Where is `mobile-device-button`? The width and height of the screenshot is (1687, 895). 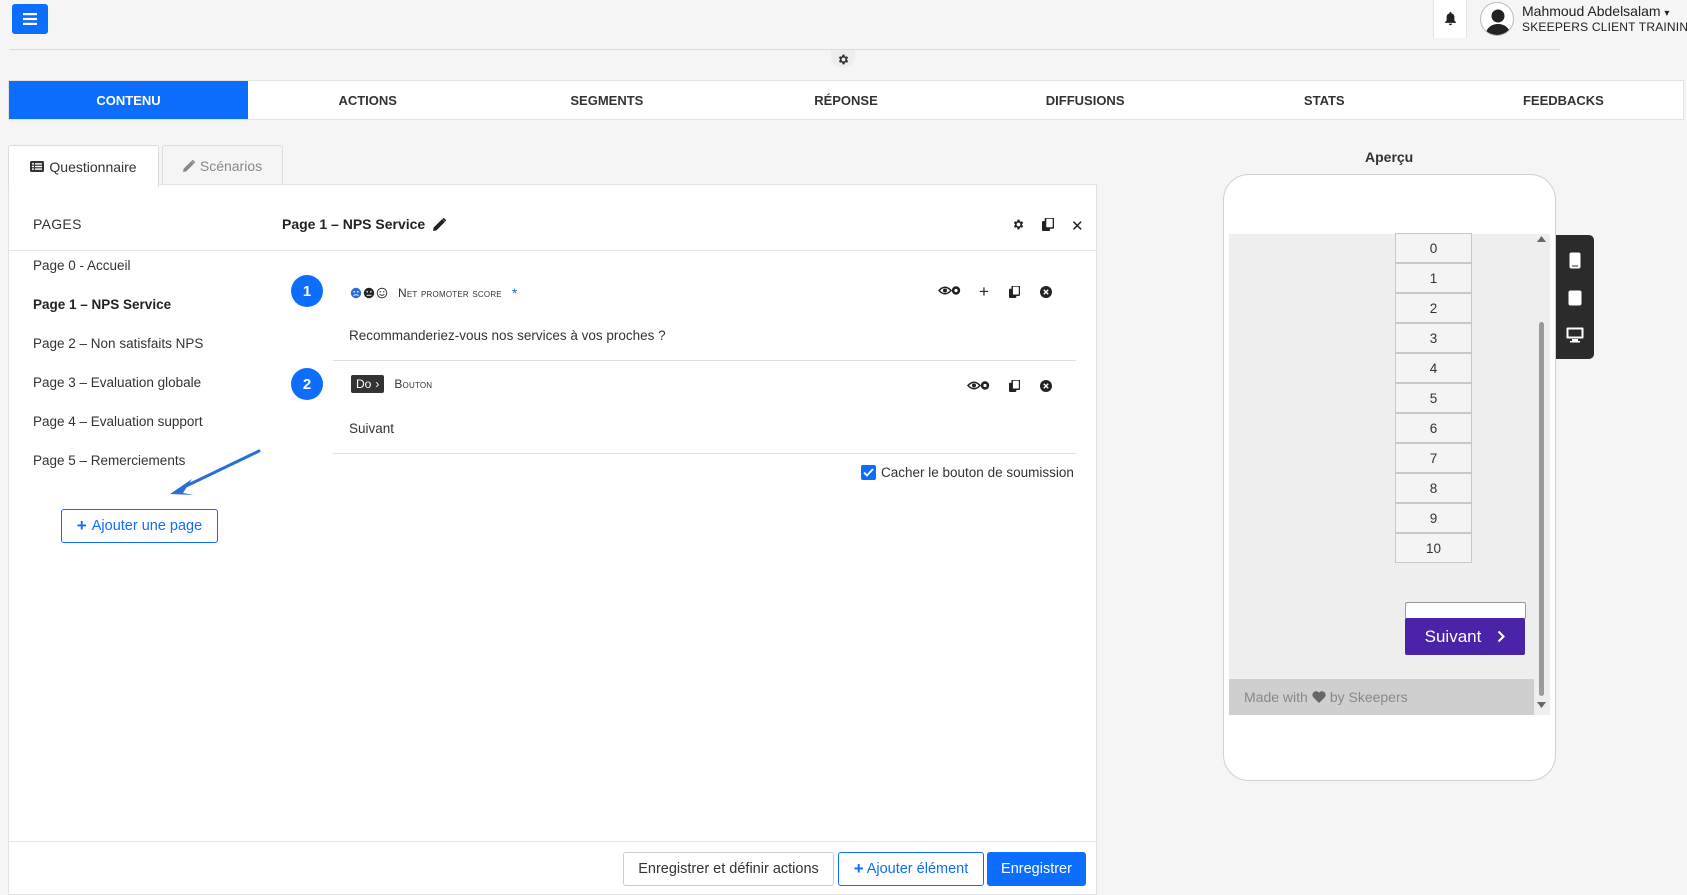 mobile-device-button is located at coordinates (1575, 260).